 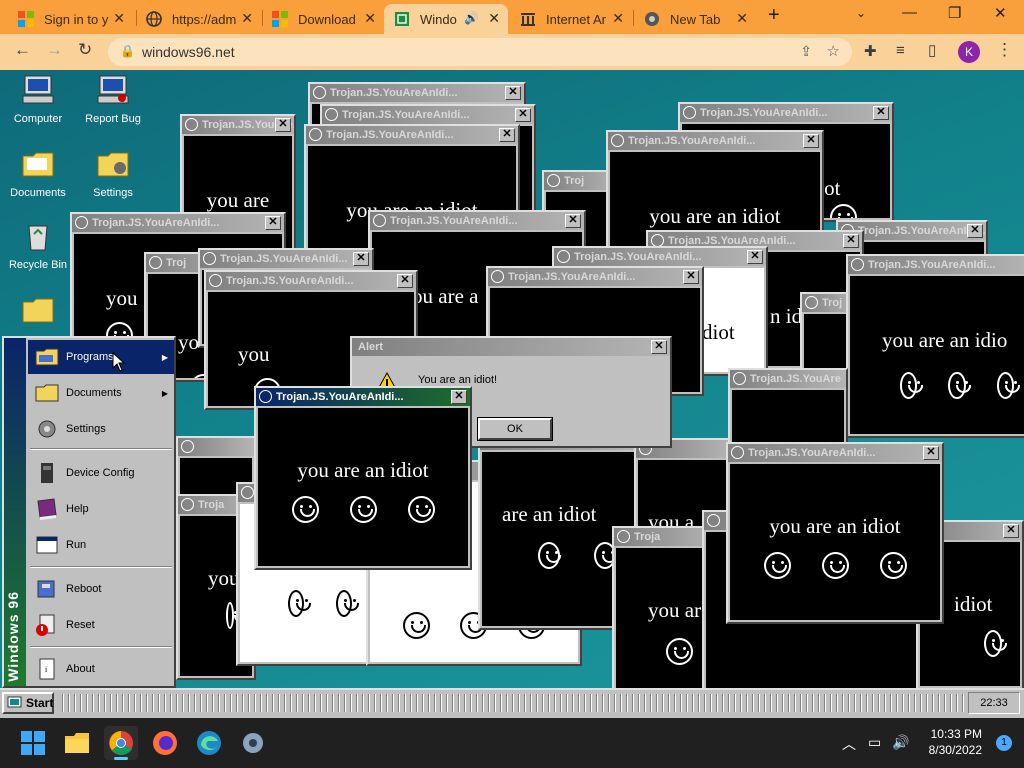 I want to click on start-button: Start, so click(x=28, y=703).